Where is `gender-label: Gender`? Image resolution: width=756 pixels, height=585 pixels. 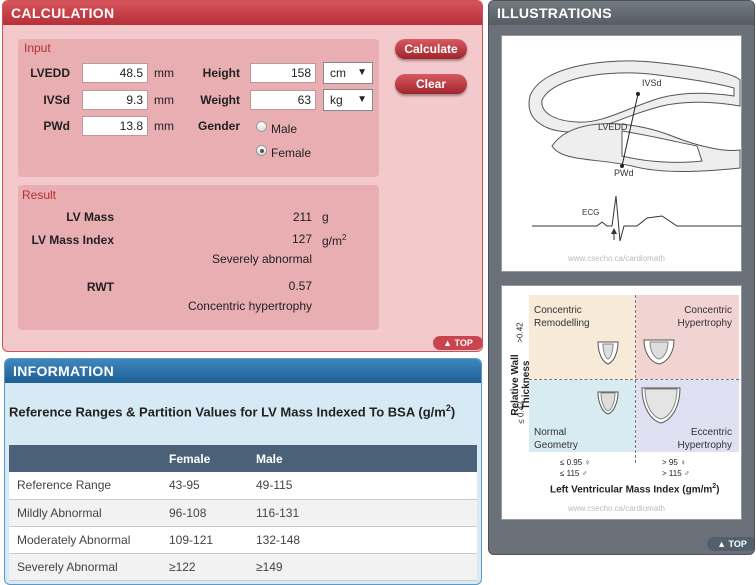
gender-label: Gender is located at coordinates (218, 126).